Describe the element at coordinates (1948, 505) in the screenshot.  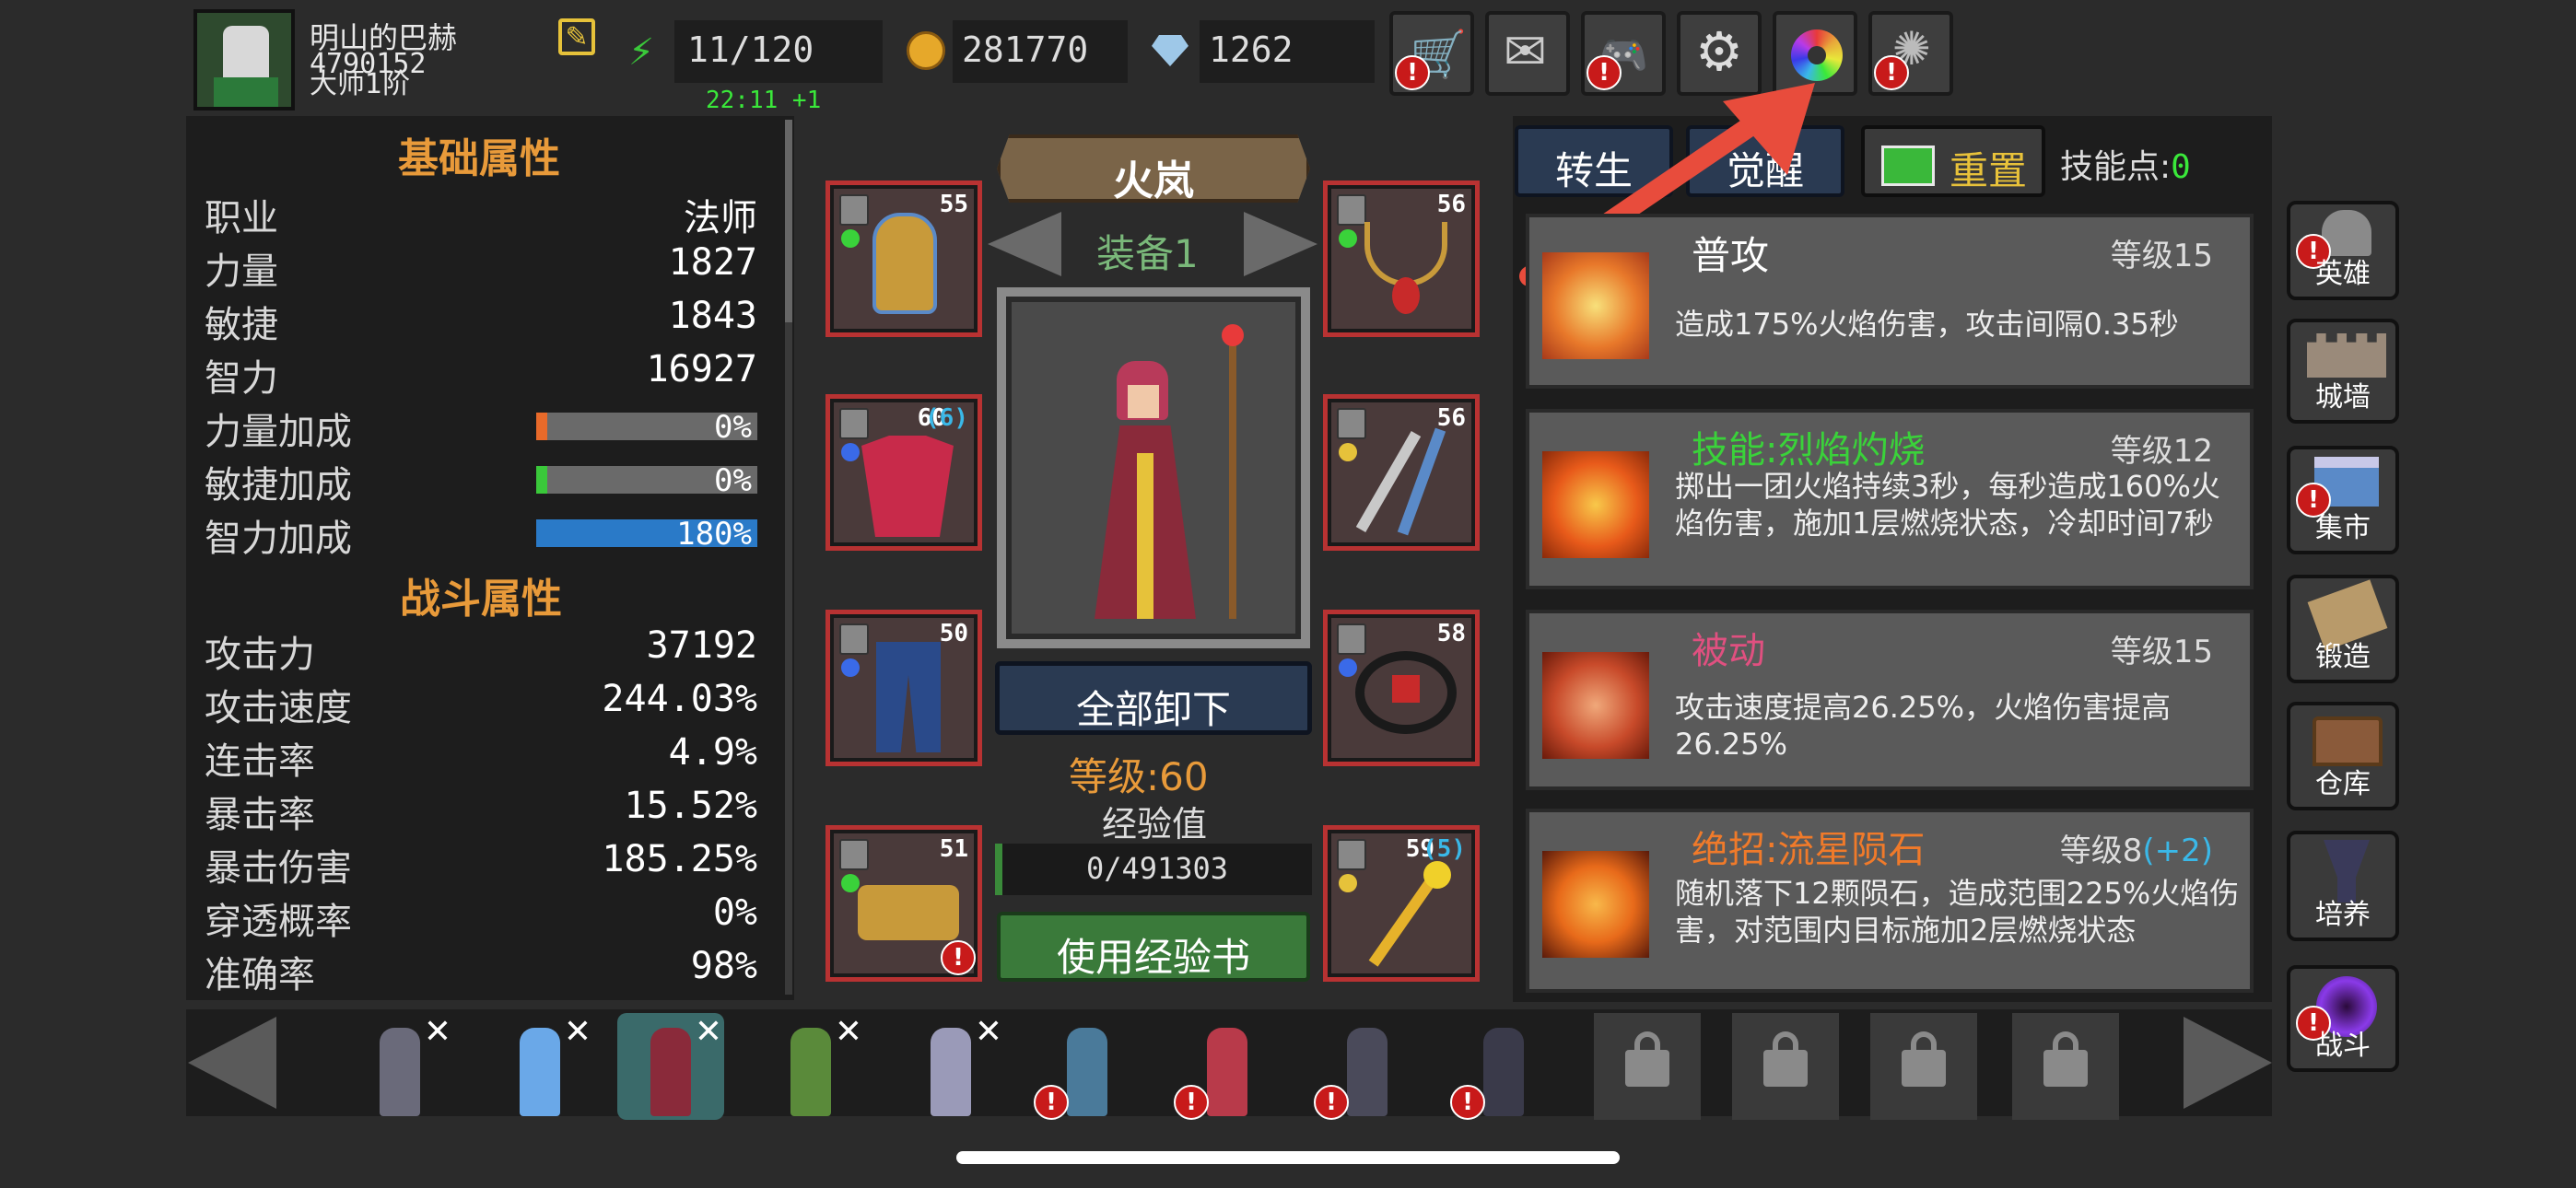
I see `skill-desc: 掷出一团火焰持续3秒，每秒造成160%火焰伤害，施加1层燃烧状态，冷却时间7秒` at that location.